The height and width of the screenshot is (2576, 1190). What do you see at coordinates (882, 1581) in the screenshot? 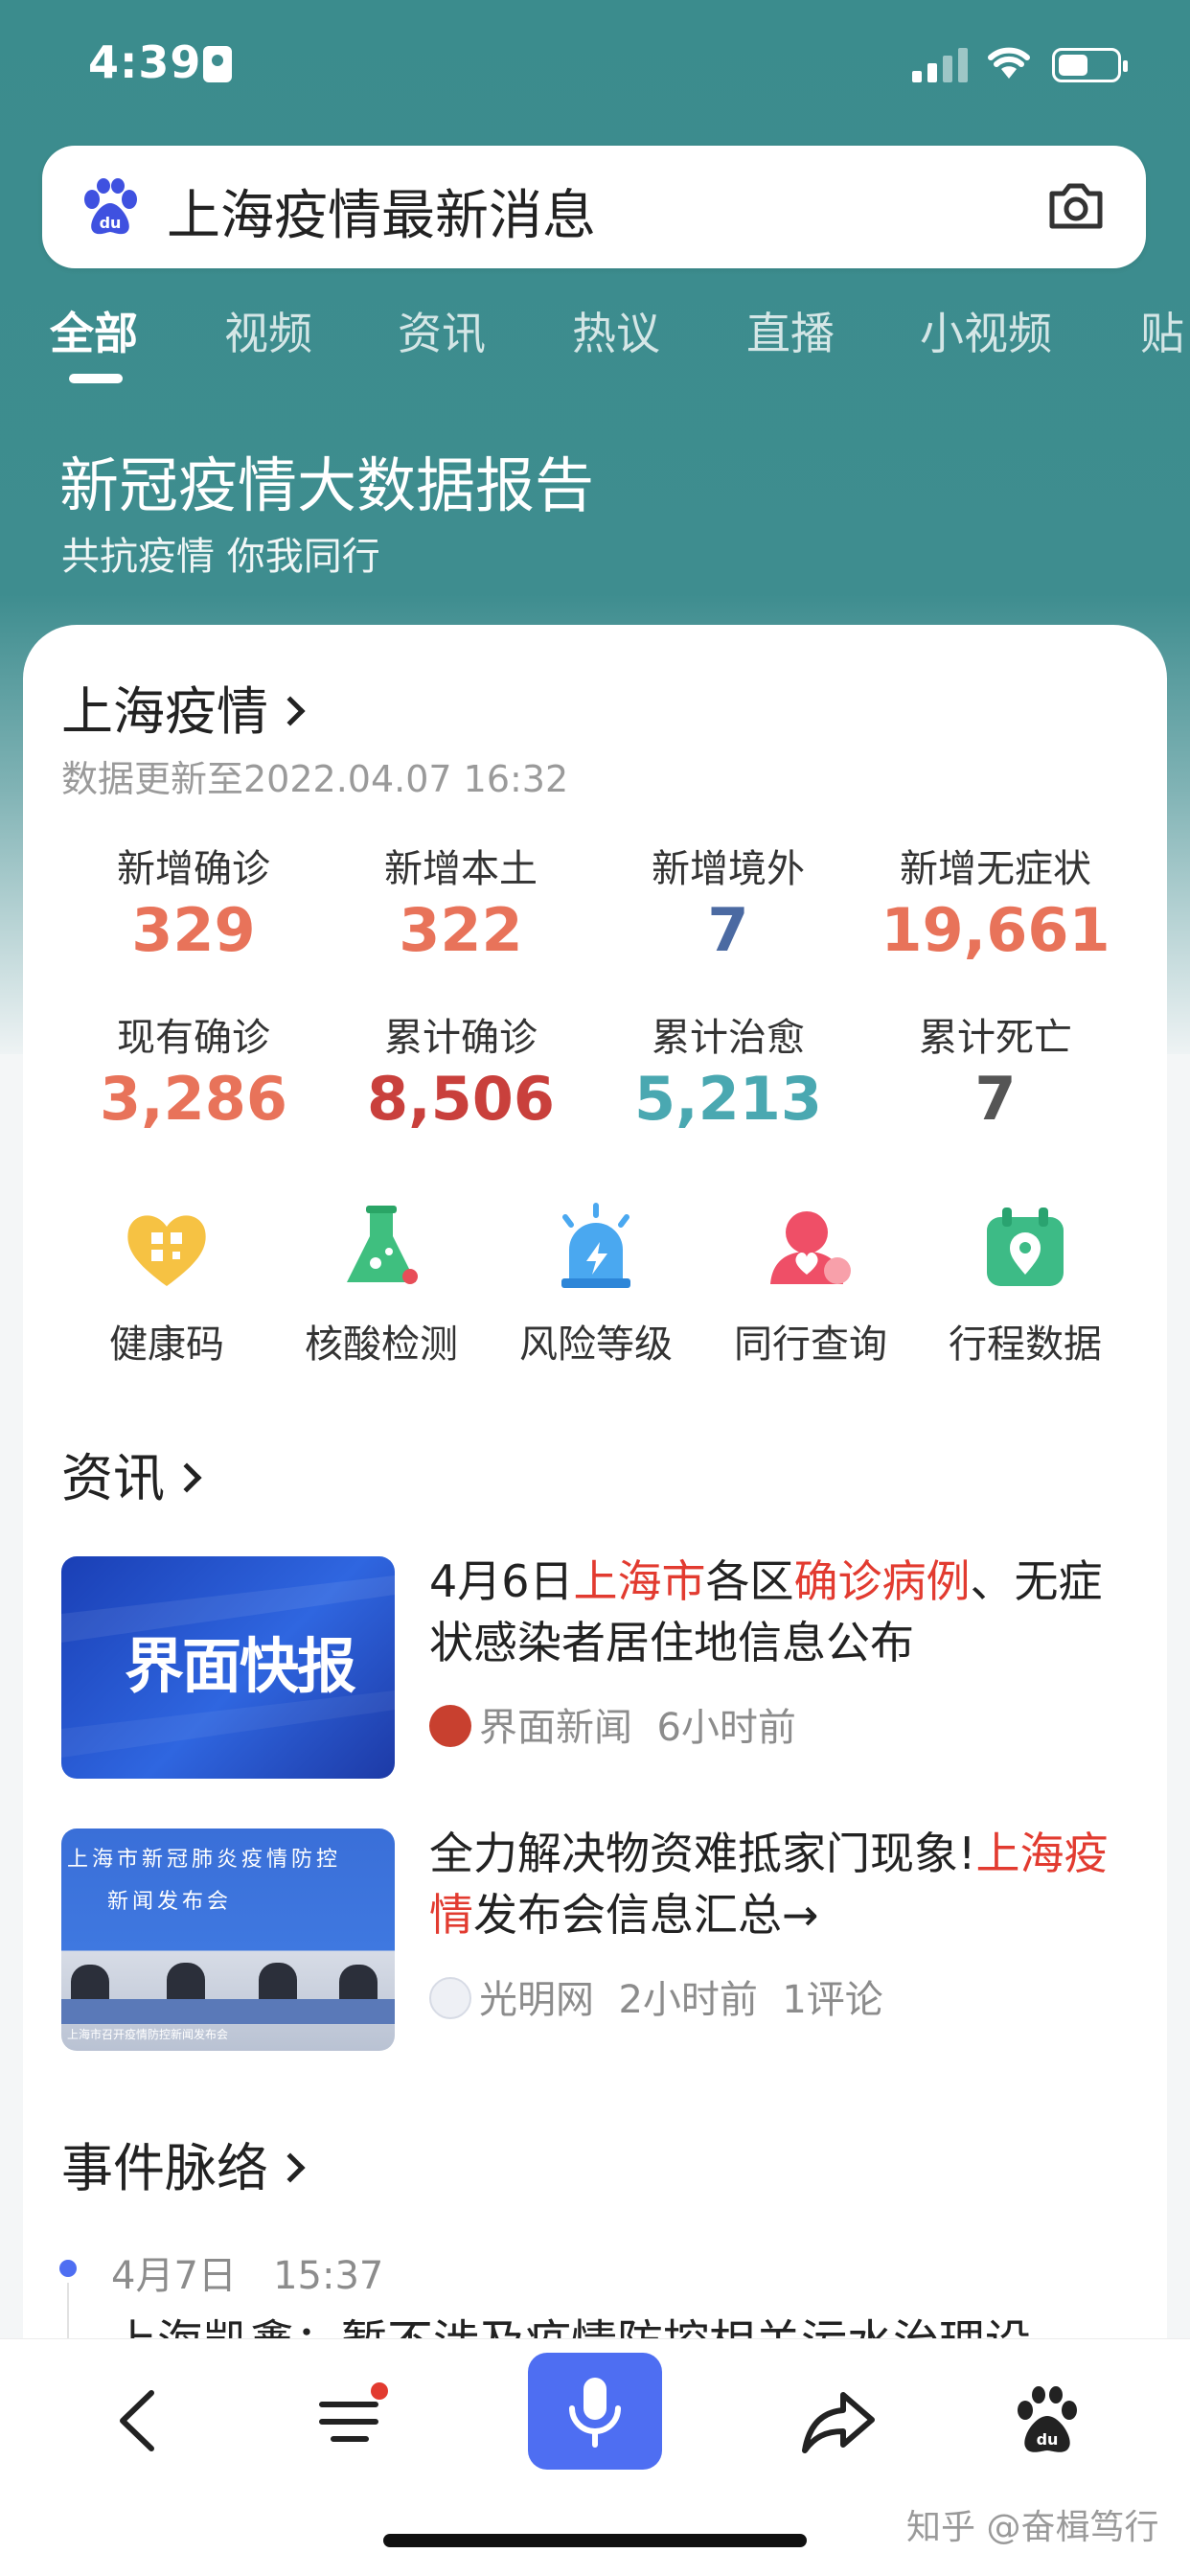
I see `title-highlight: 确诊病例` at bounding box center [882, 1581].